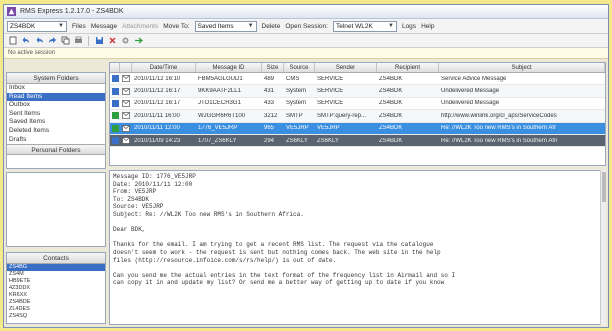 This screenshot has width=612, height=331. Describe the element at coordinates (56, 97) in the screenshot. I see `folder-read-items: Read Items` at that location.